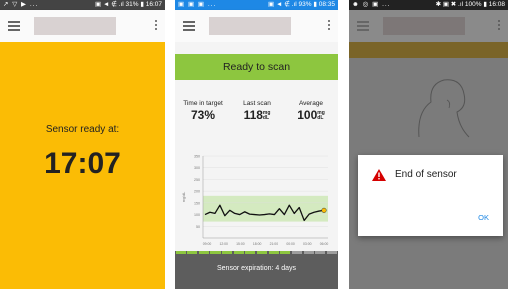  Describe the element at coordinates (483, 217) in the screenshot. I see `ok-button: OK` at that location.